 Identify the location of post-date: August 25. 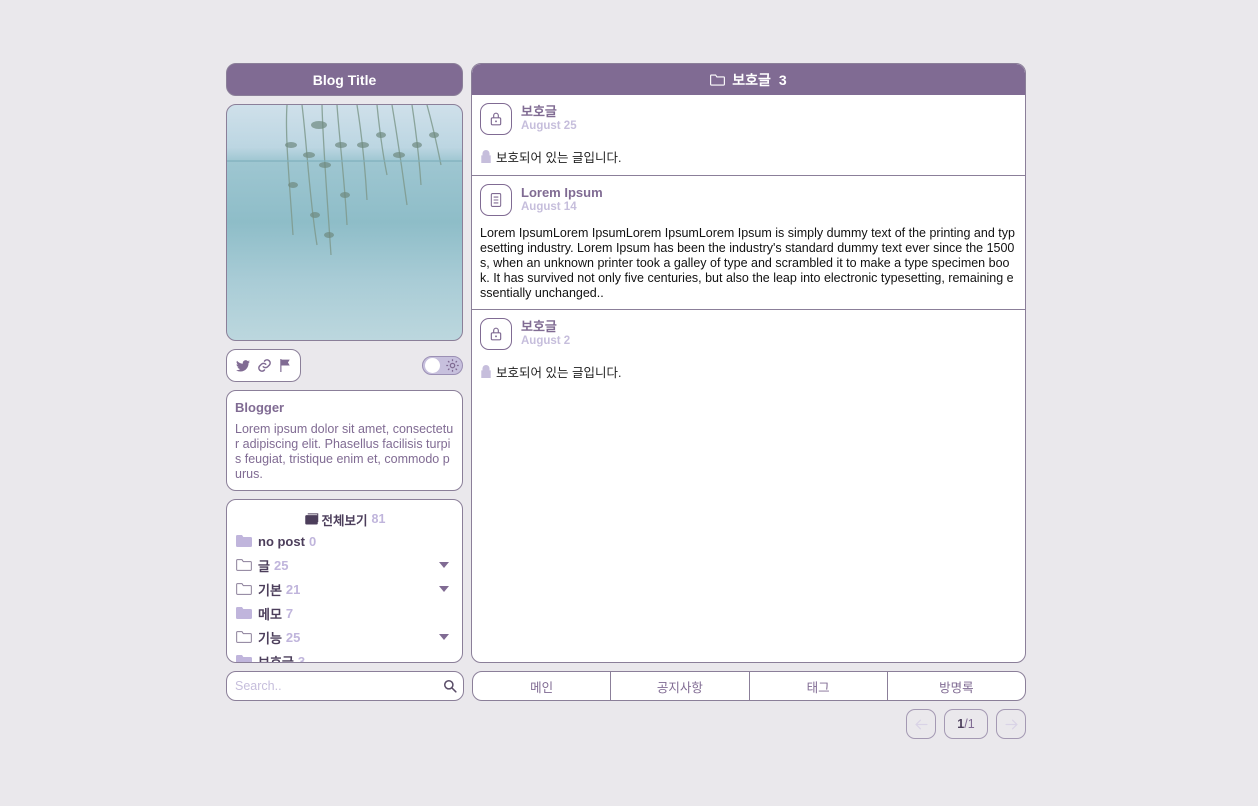
(549, 126).